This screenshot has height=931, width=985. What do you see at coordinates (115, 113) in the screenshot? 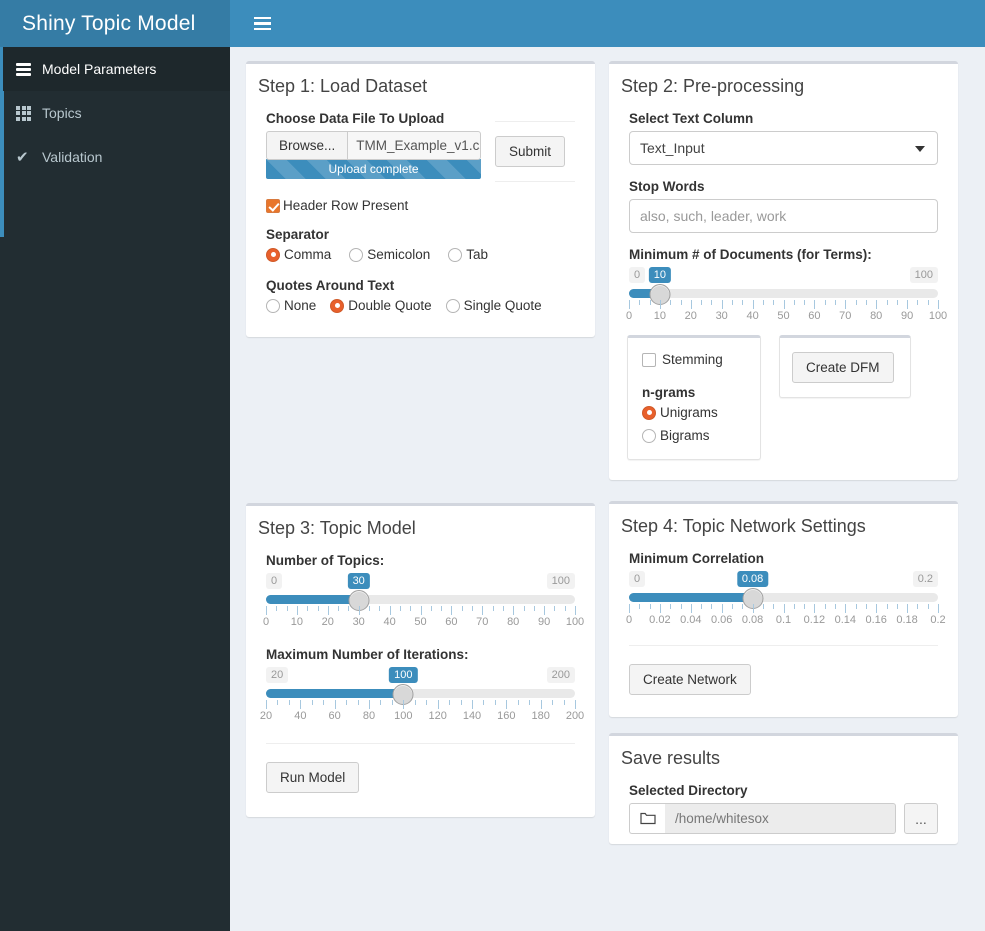
I see `sidebar-item-topics: Topics` at bounding box center [115, 113].